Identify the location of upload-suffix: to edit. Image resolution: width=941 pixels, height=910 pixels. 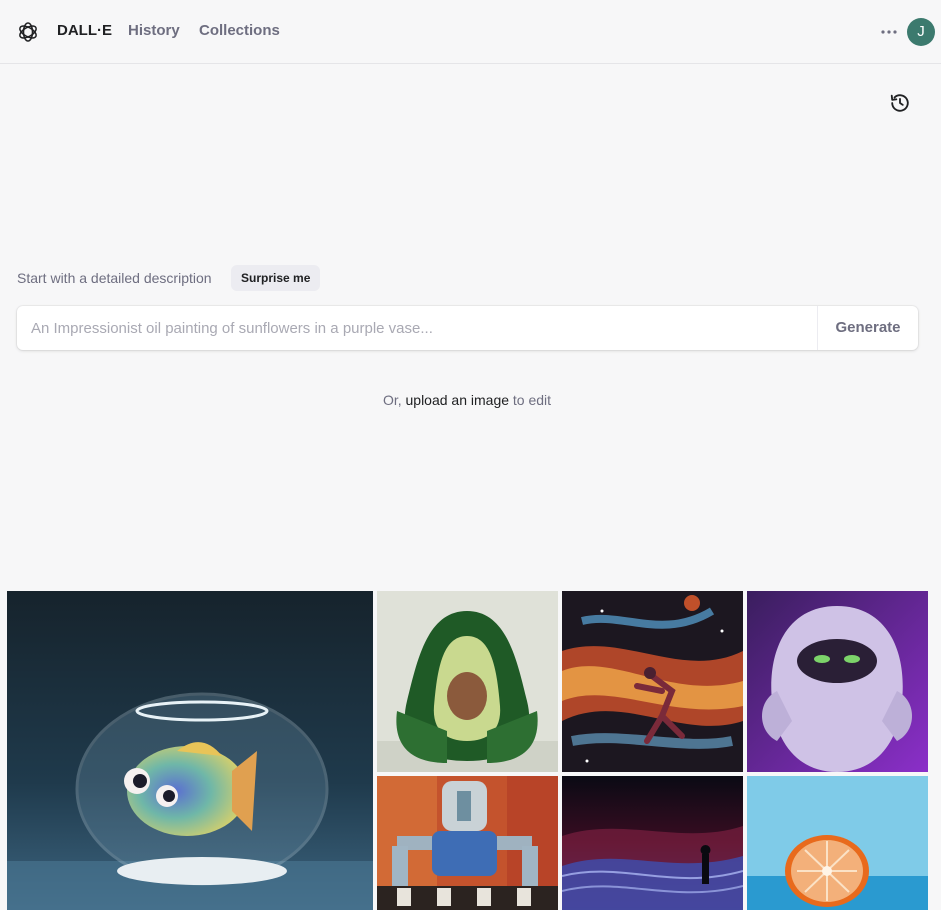
(532, 400).